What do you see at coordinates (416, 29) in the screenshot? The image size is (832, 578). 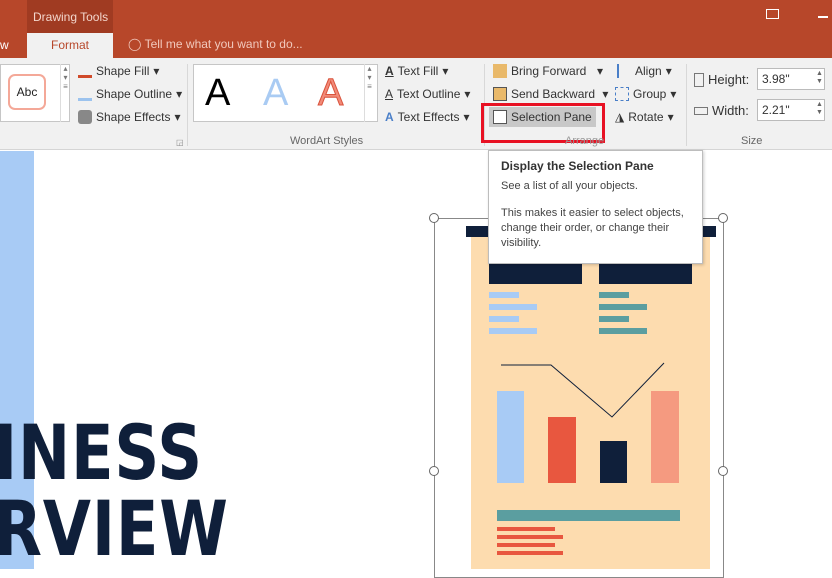 I see `title-bar` at bounding box center [416, 29].